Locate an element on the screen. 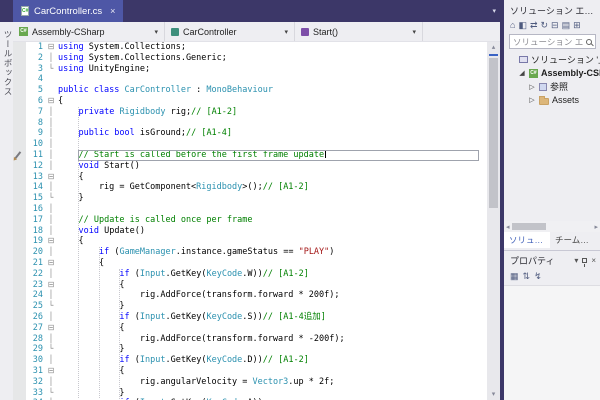  code-line-15: 15 └ } is located at coordinates (250, 198).